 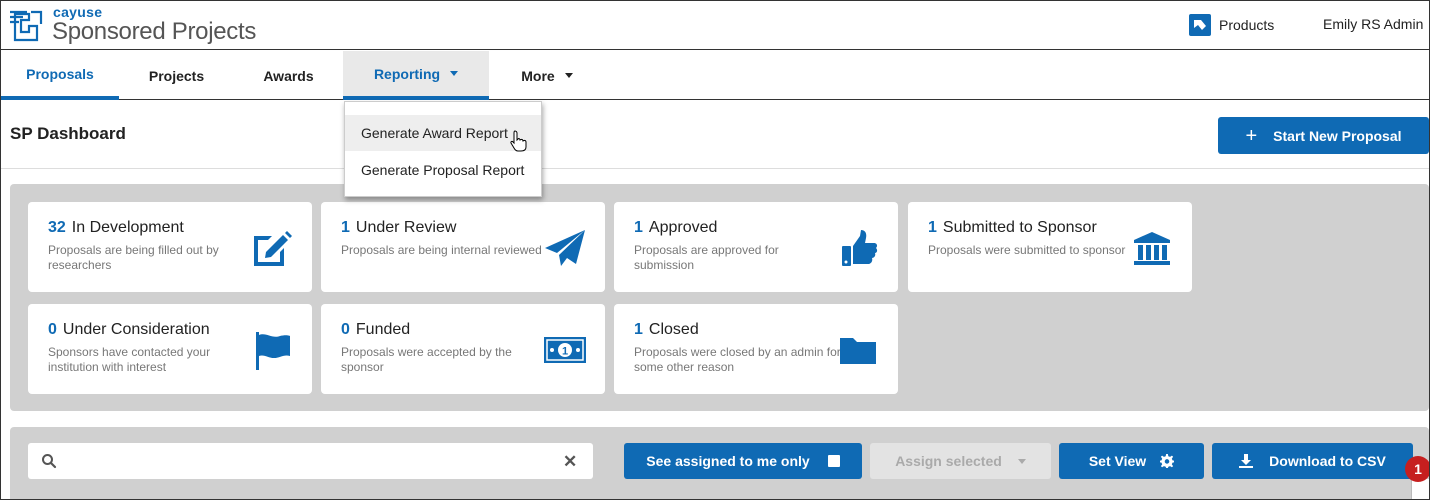 I want to click on edit-icon, so click(x=273, y=248).